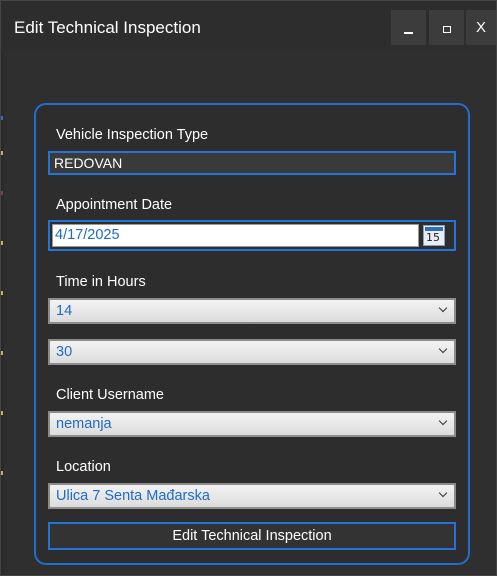 This screenshot has height=576, width=497. Describe the element at coordinates (252, 311) in the screenshot. I see `hours-select: 14` at that location.